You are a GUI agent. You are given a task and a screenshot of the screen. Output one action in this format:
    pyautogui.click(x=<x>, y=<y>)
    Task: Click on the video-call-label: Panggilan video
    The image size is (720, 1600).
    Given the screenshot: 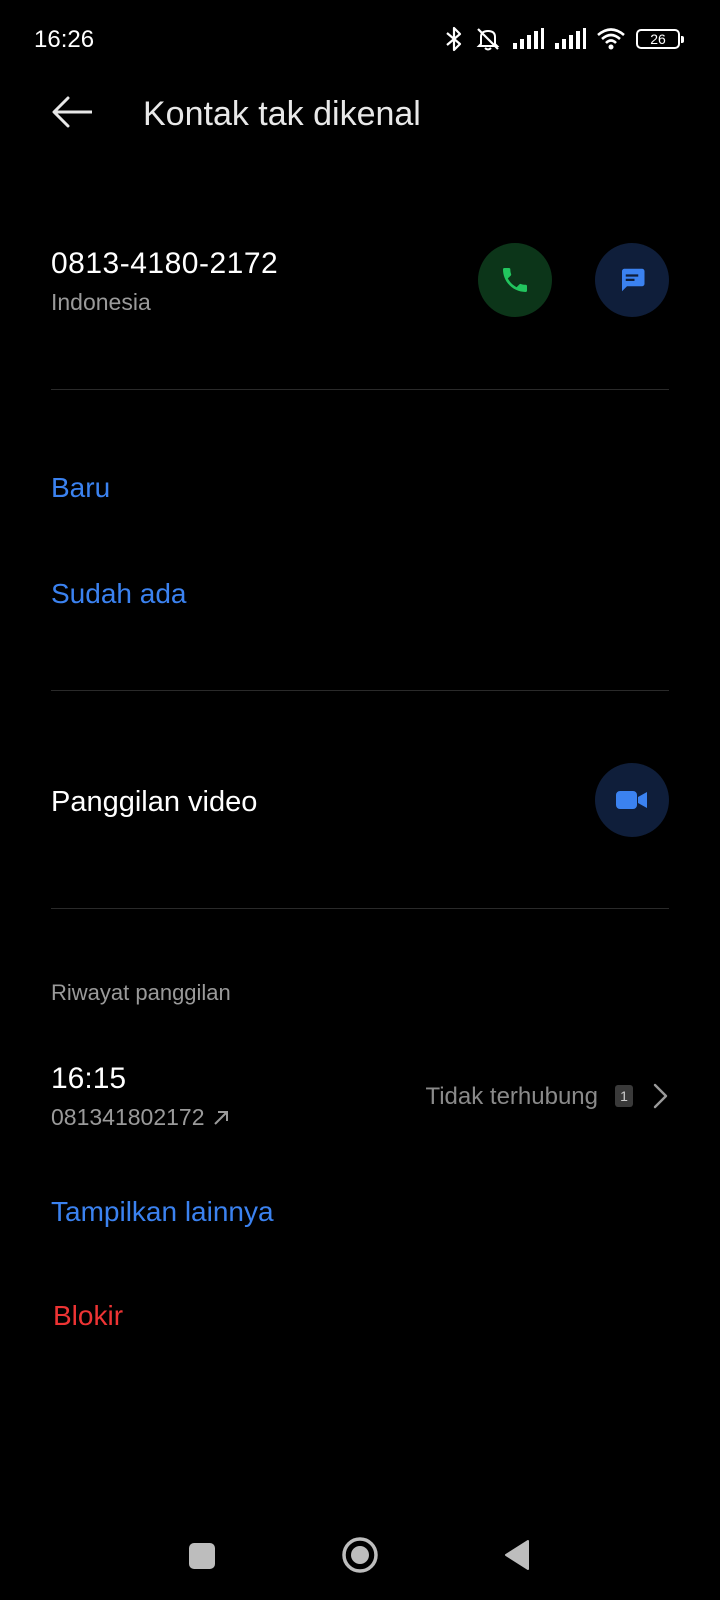 What is the action you would take?
    pyautogui.click(x=154, y=802)
    